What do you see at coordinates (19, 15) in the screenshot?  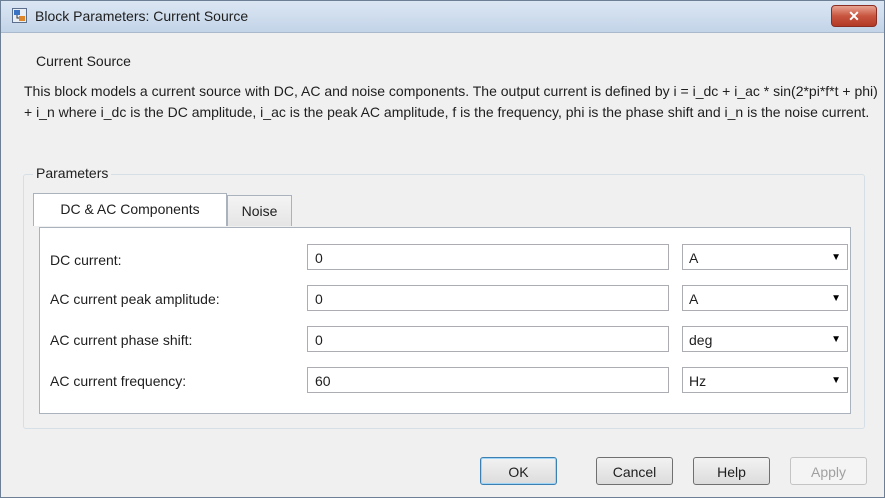 I see `simulink-block-icon` at bounding box center [19, 15].